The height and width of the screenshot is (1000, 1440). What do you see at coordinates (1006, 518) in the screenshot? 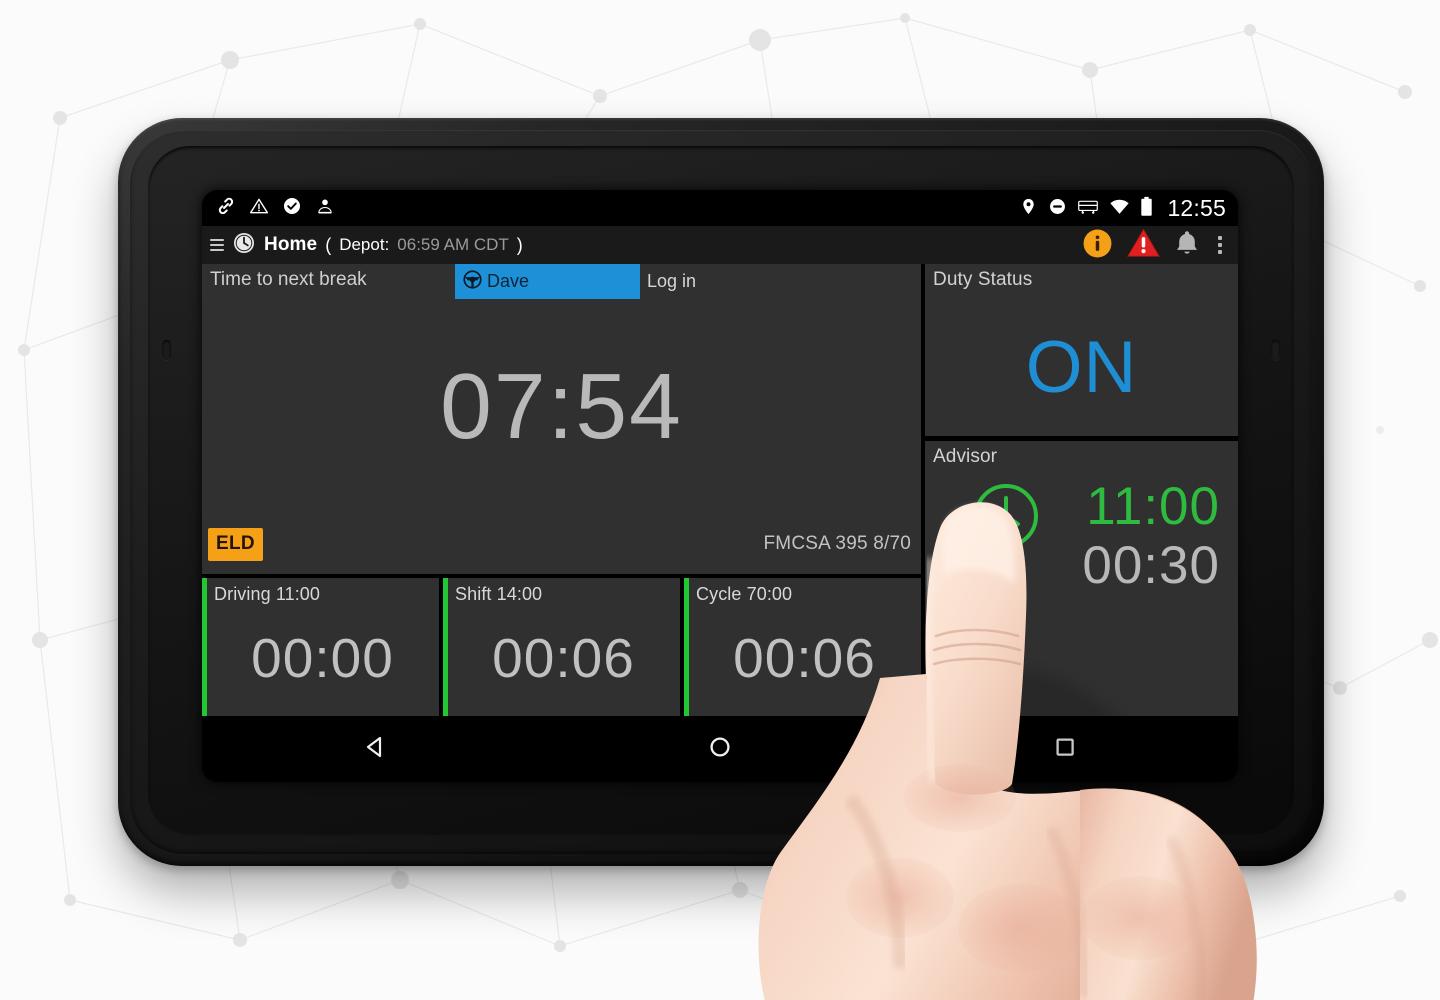
I see `green-circle-status-icon` at bounding box center [1006, 518].